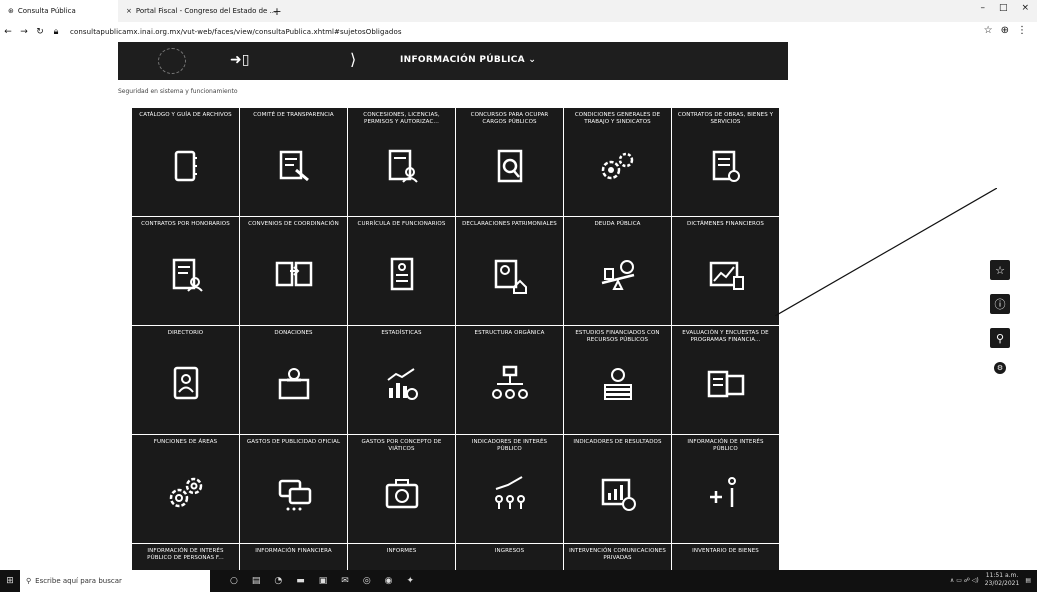 The width and height of the screenshot is (1037, 592). I want to click on obligation-tile: FUNCIONES DE ÁREAS, so click(185, 489).